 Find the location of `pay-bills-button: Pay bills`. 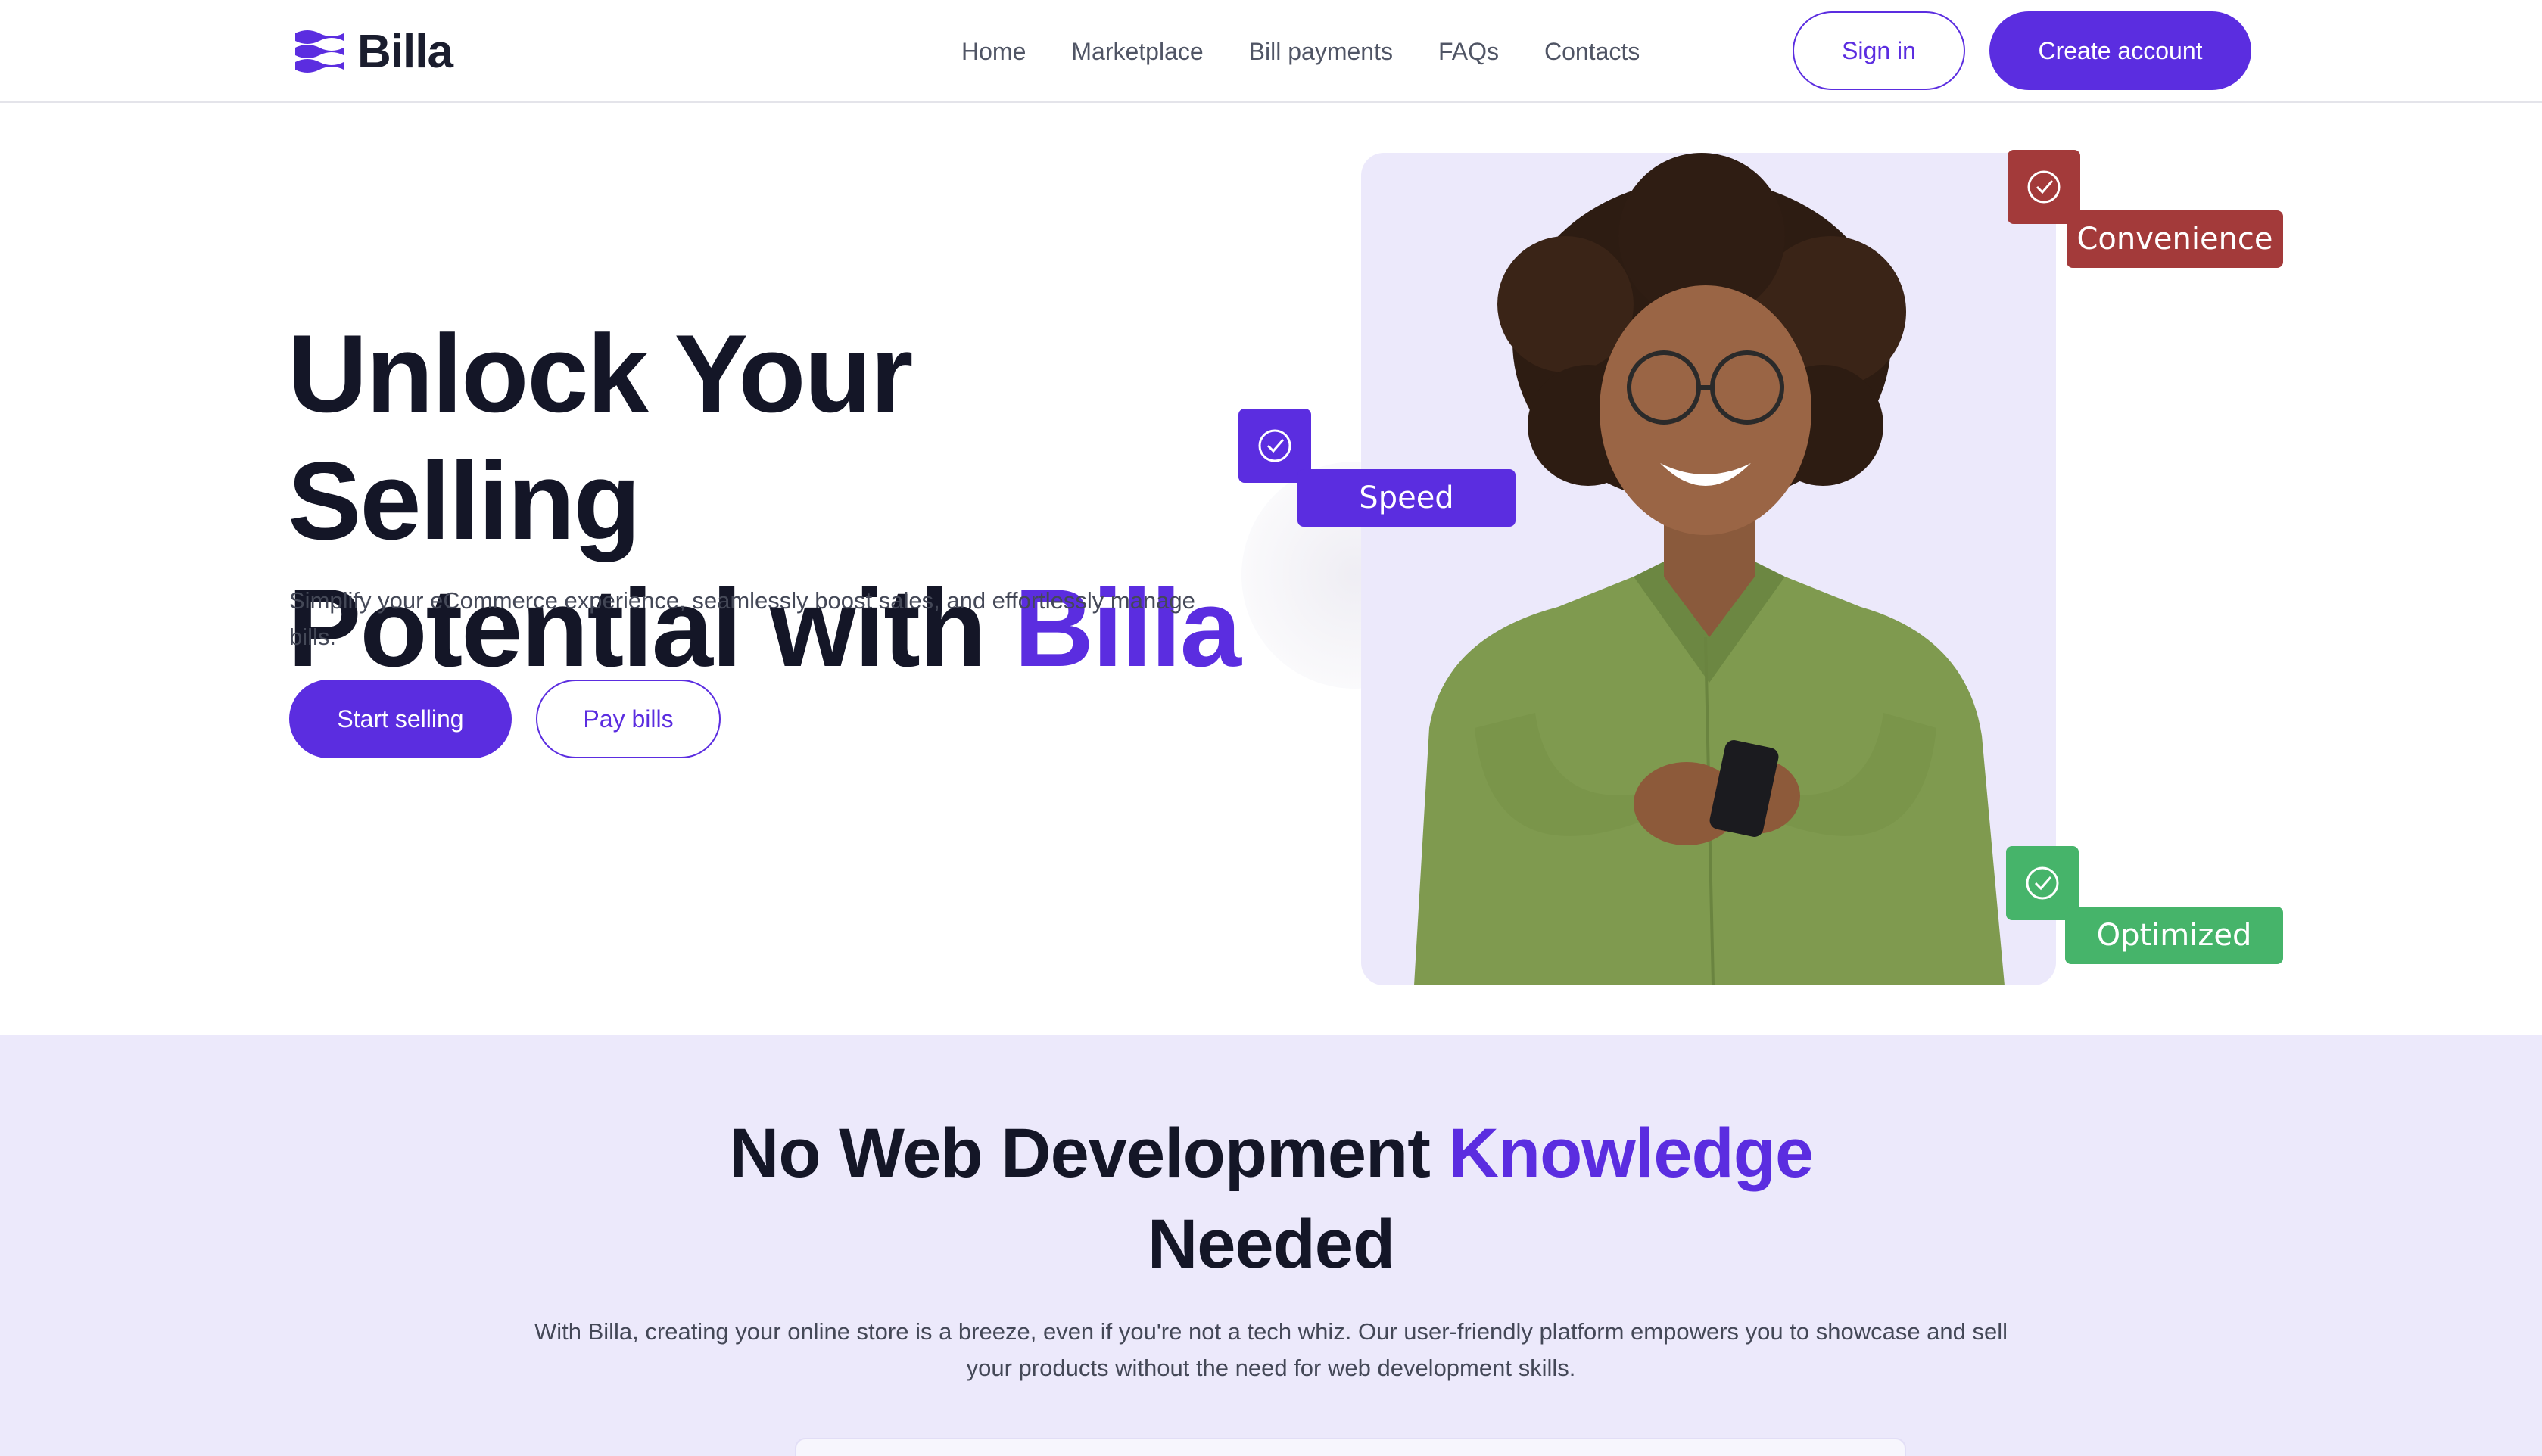

pay-bills-button: Pay bills is located at coordinates (628, 719).